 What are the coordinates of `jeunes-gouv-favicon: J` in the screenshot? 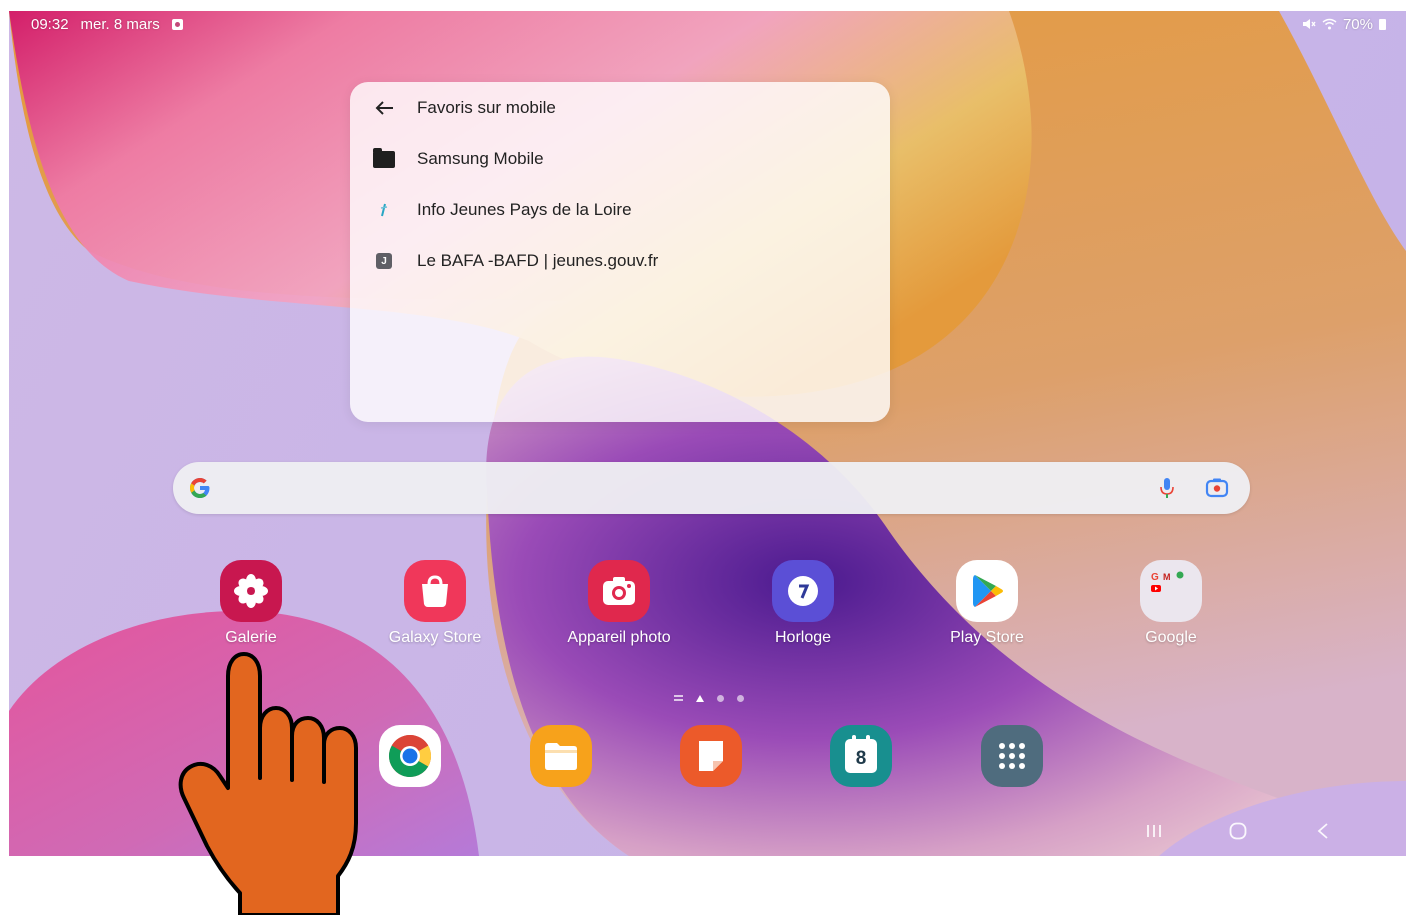 It's located at (384, 261).